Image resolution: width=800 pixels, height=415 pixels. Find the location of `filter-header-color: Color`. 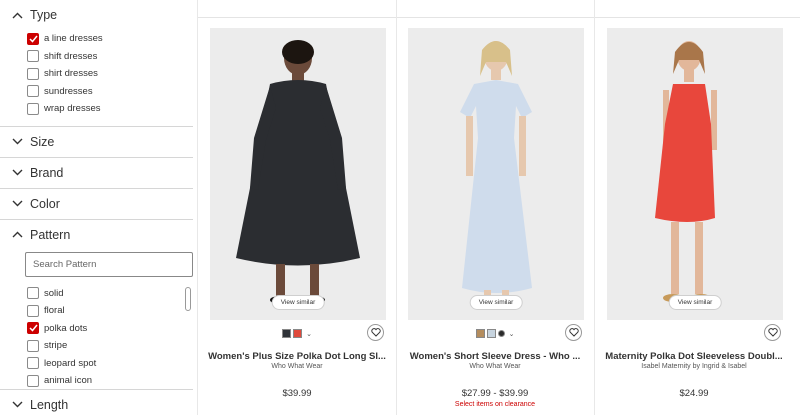

filter-header-color: Color is located at coordinates (96, 204).